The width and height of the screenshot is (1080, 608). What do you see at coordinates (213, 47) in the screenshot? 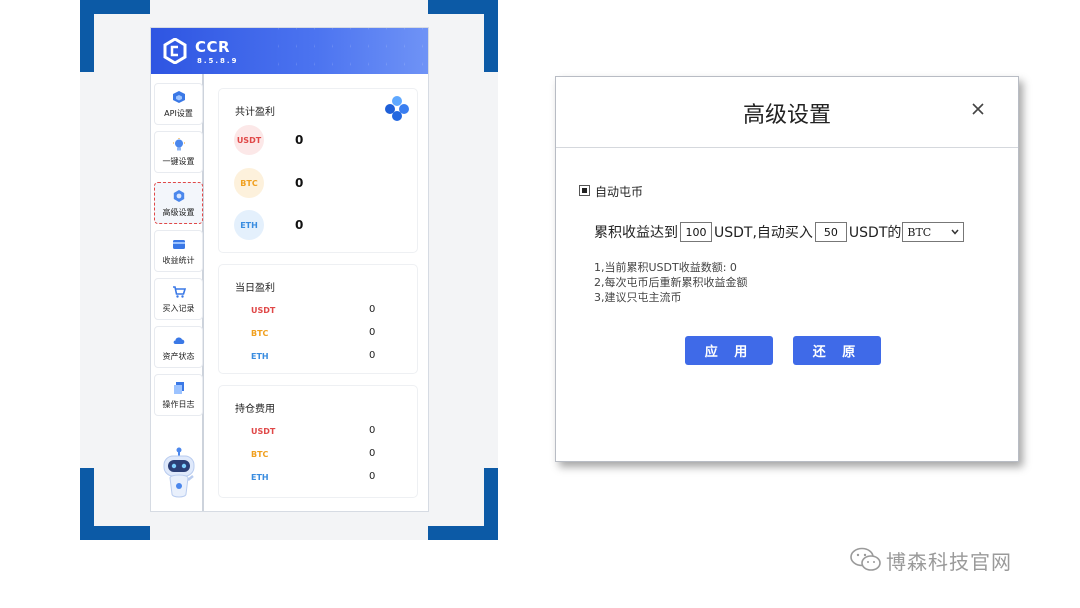
I see `app-name: CCR` at bounding box center [213, 47].